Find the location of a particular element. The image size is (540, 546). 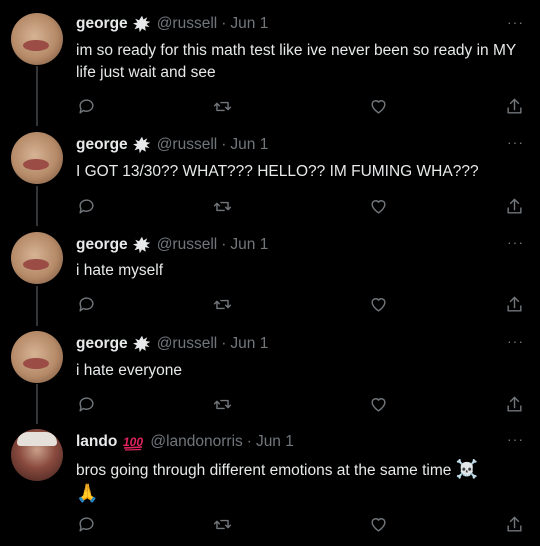

skull-crossbones-icon: ☠️ is located at coordinates (467, 469).